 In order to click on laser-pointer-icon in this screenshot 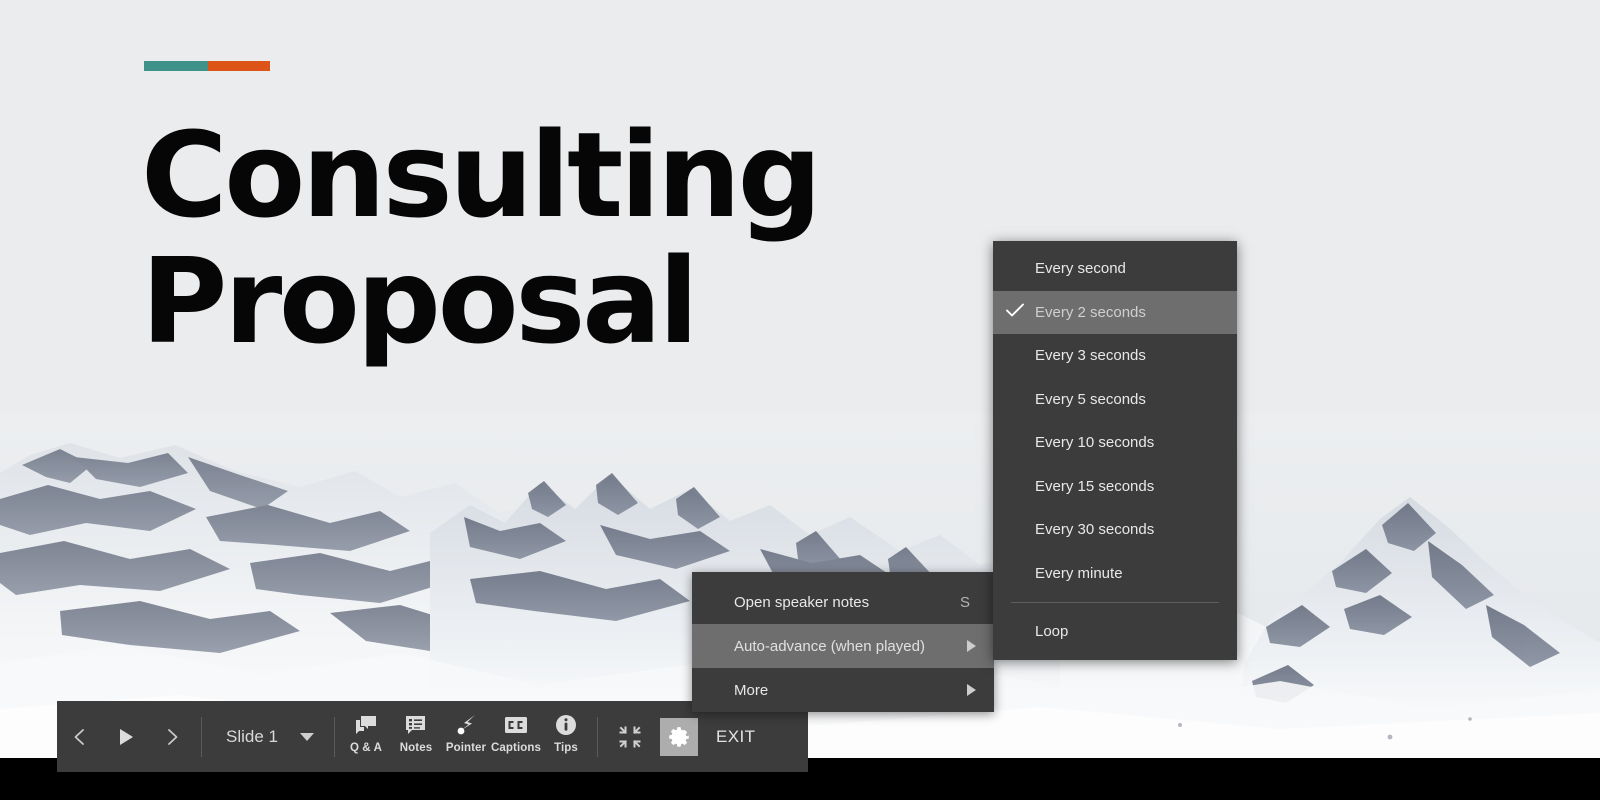, I will do `click(466, 725)`.